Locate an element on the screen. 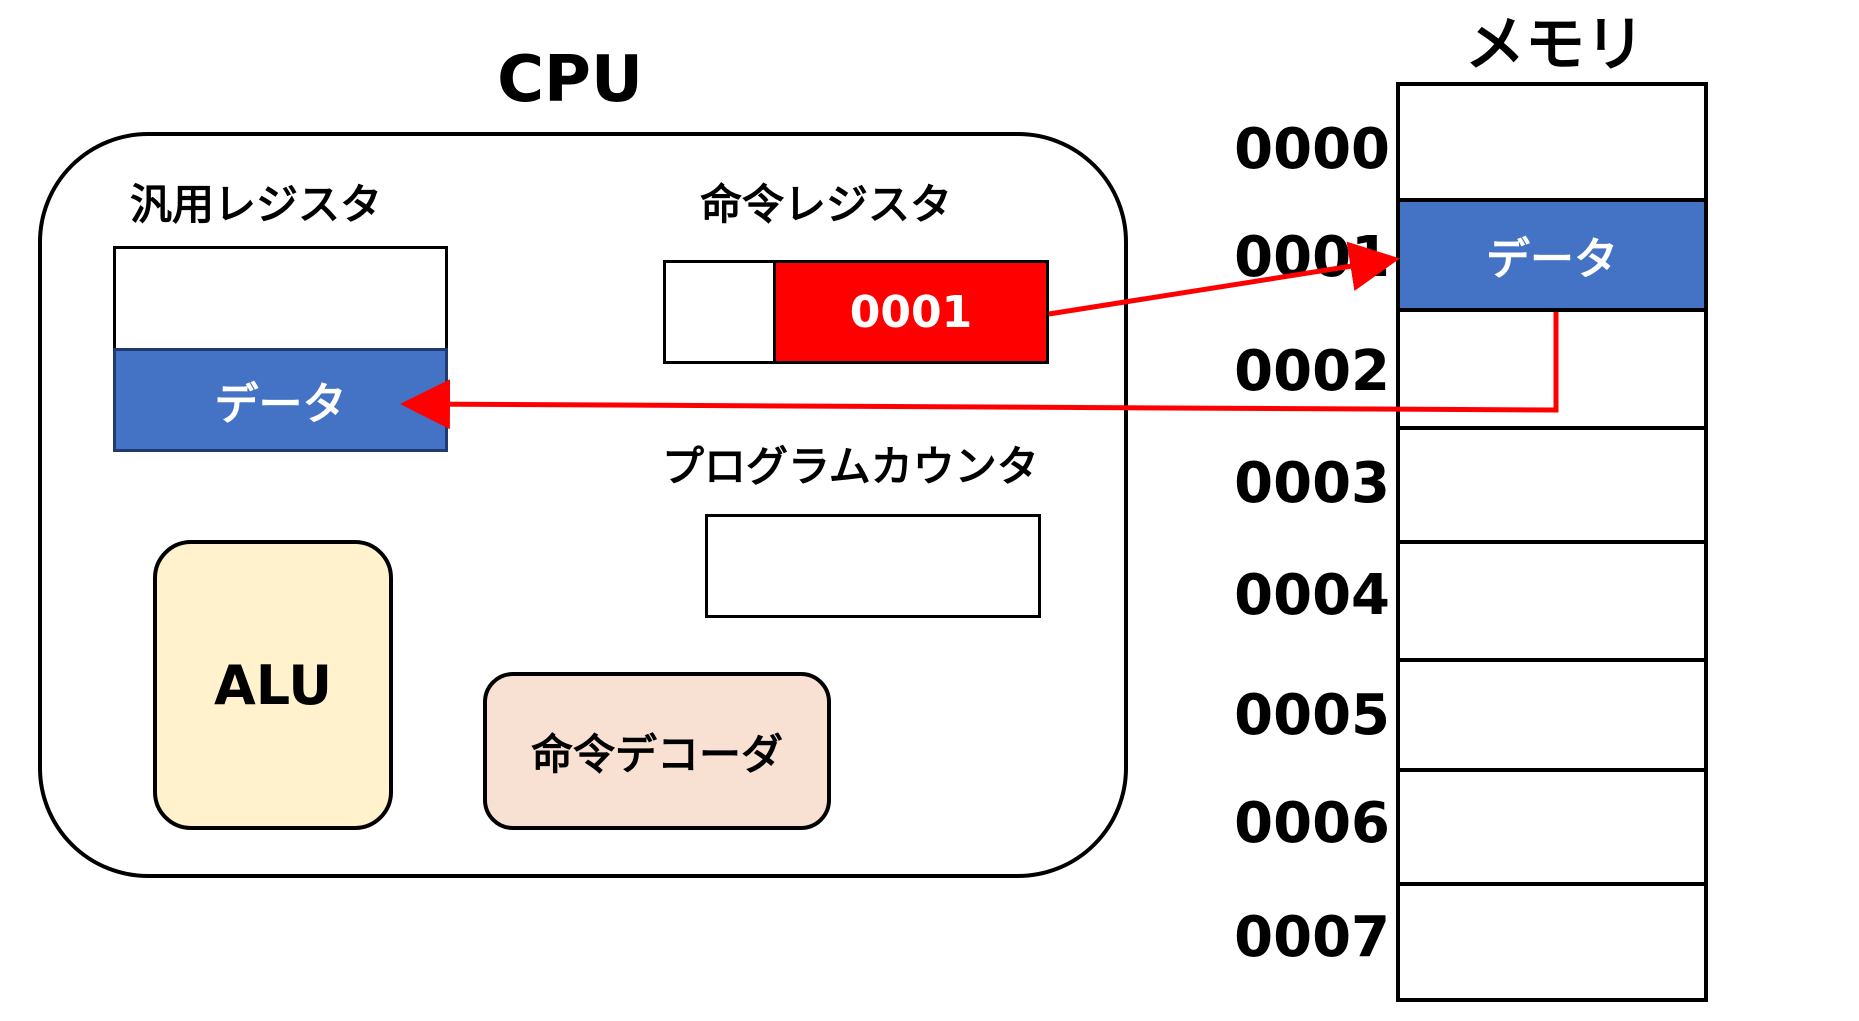 This screenshot has height=1021, width=1859. arrows-layer is located at coordinates (979, 335).